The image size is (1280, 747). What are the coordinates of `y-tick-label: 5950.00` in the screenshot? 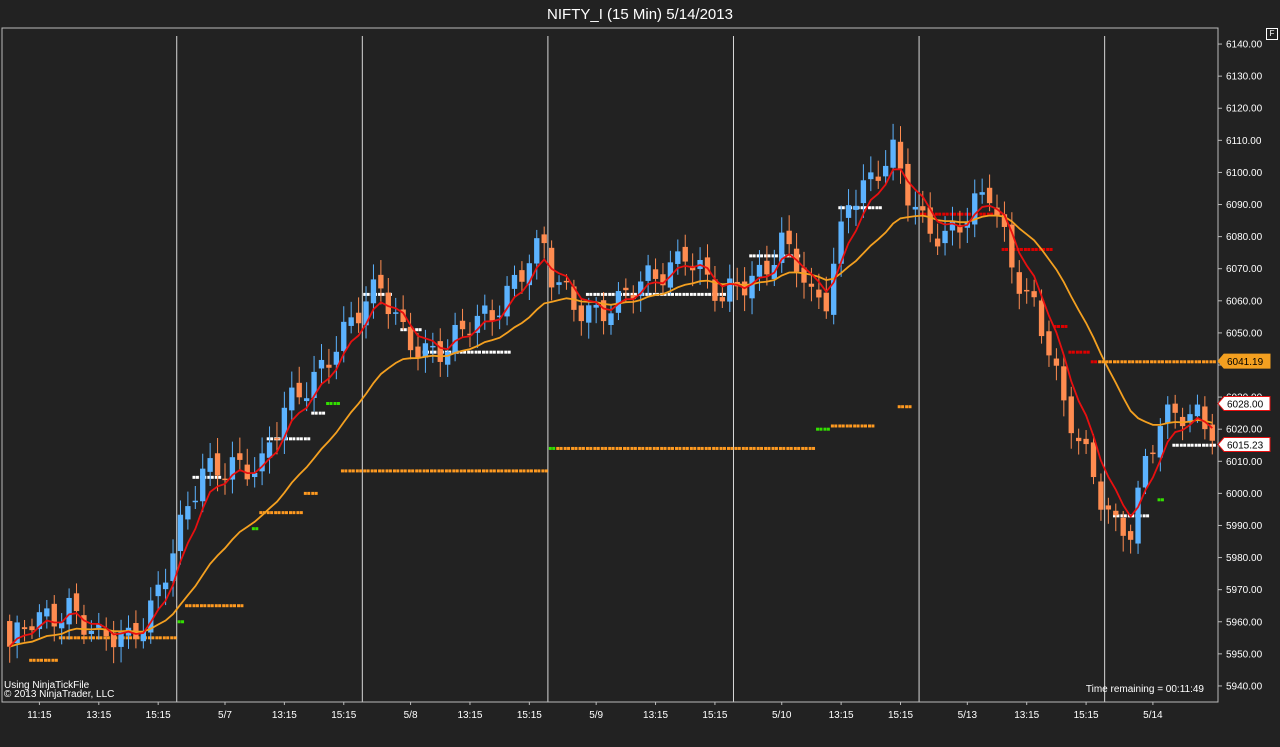 It's located at (1244, 654).